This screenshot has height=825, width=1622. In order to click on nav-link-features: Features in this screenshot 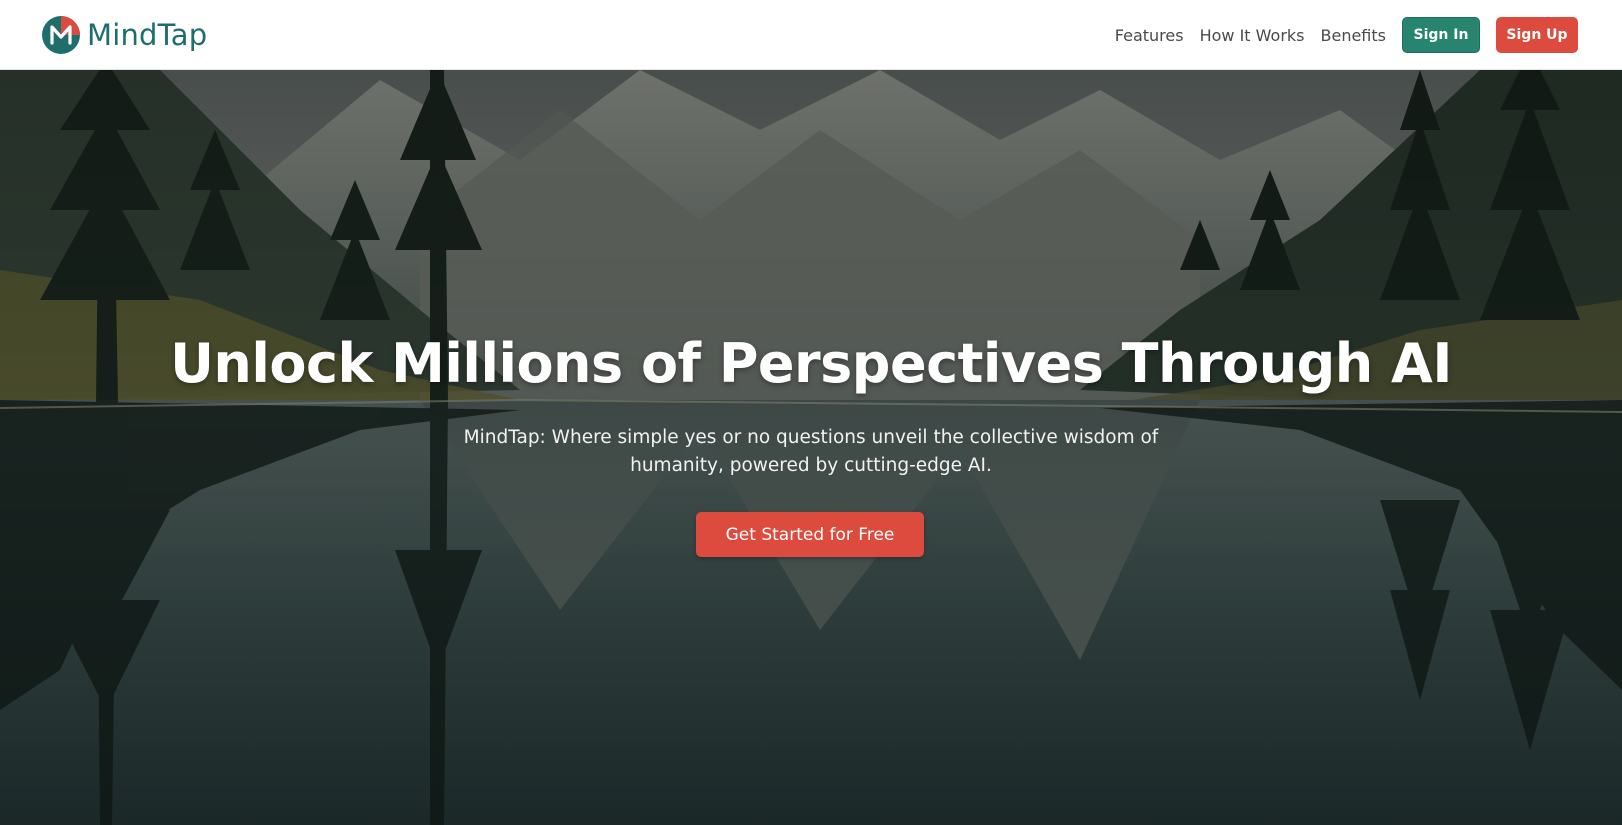, I will do `click(1149, 35)`.